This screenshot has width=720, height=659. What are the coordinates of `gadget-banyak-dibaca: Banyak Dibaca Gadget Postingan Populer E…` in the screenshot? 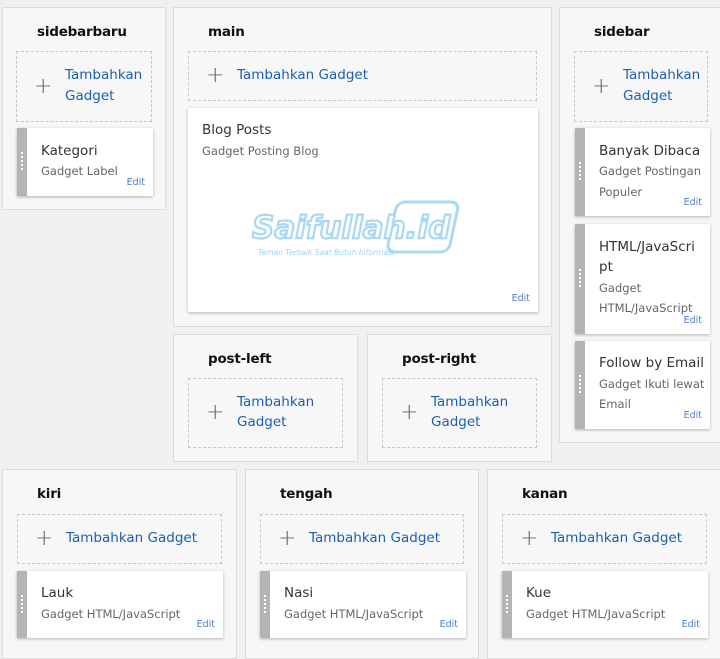 It's located at (642, 172).